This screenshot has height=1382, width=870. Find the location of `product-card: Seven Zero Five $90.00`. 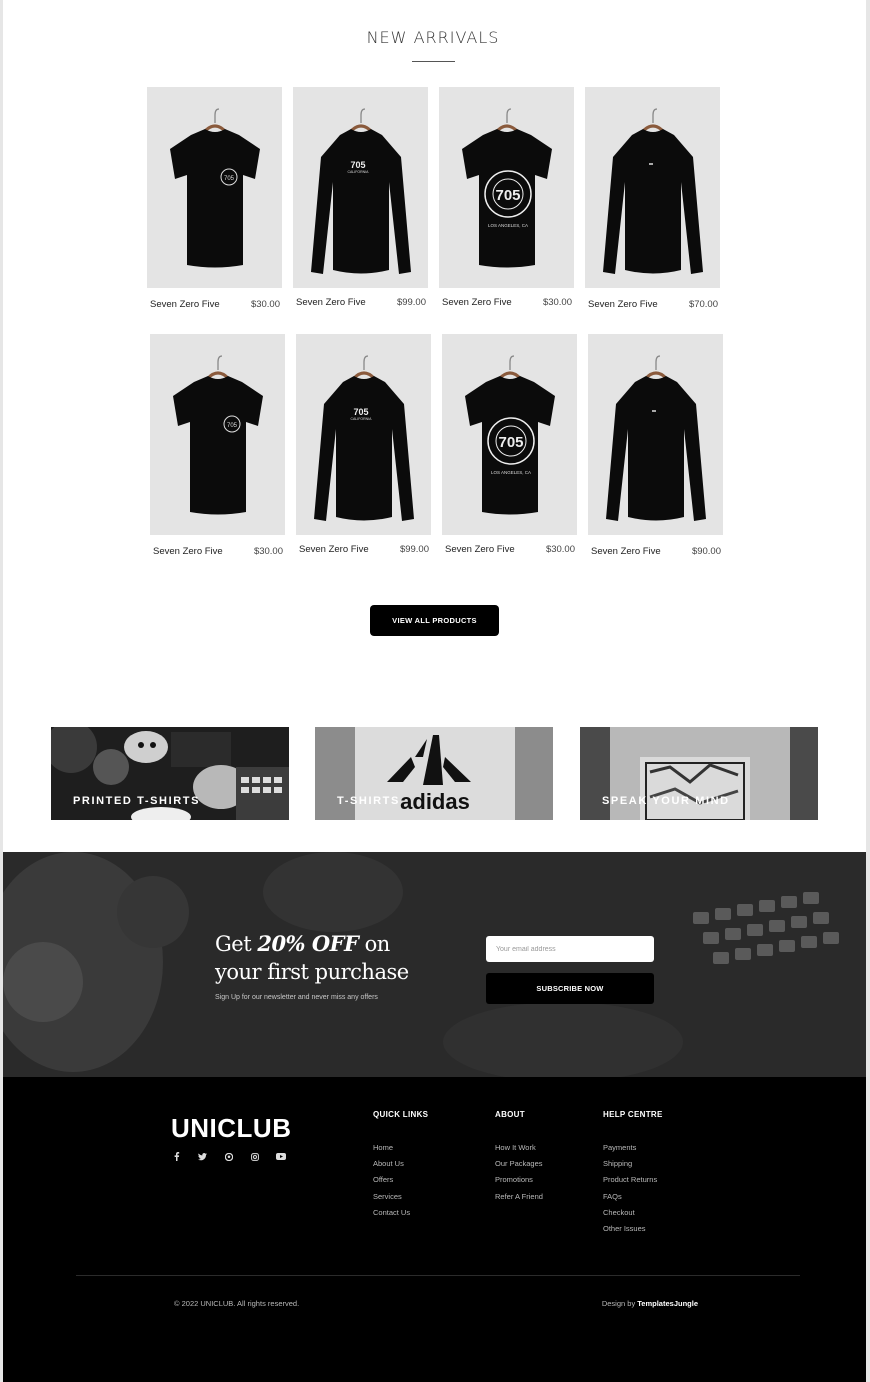

product-card: Seven Zero Five $90.00 is located at coordinates (655, 445).